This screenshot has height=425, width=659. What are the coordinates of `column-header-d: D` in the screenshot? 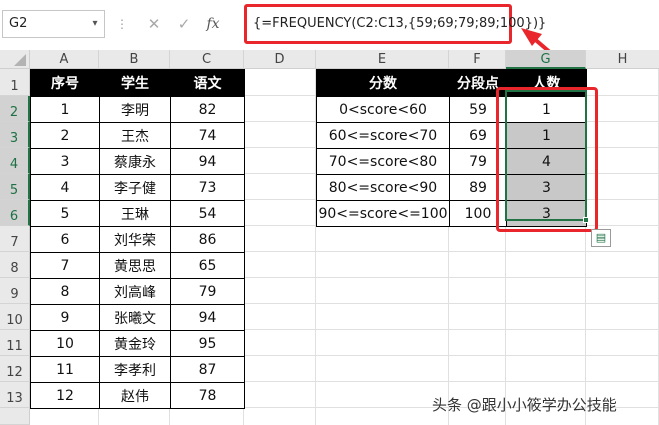 It's located at (280, 59).